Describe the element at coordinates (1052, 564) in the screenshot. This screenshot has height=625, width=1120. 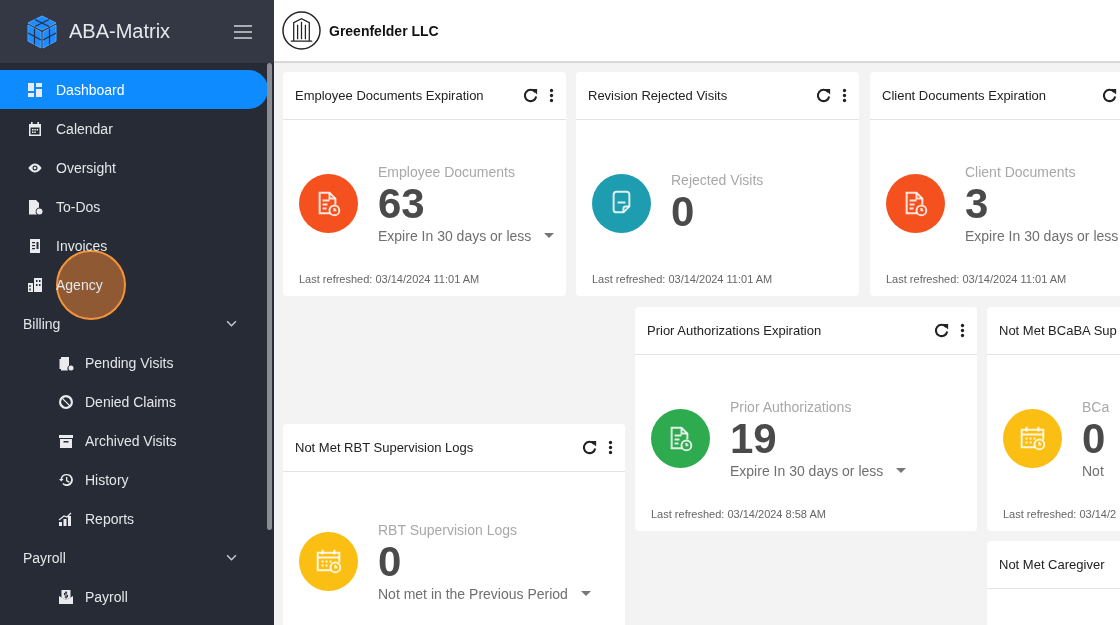
I see `widget-title: Not Met Caregiver` at that location.